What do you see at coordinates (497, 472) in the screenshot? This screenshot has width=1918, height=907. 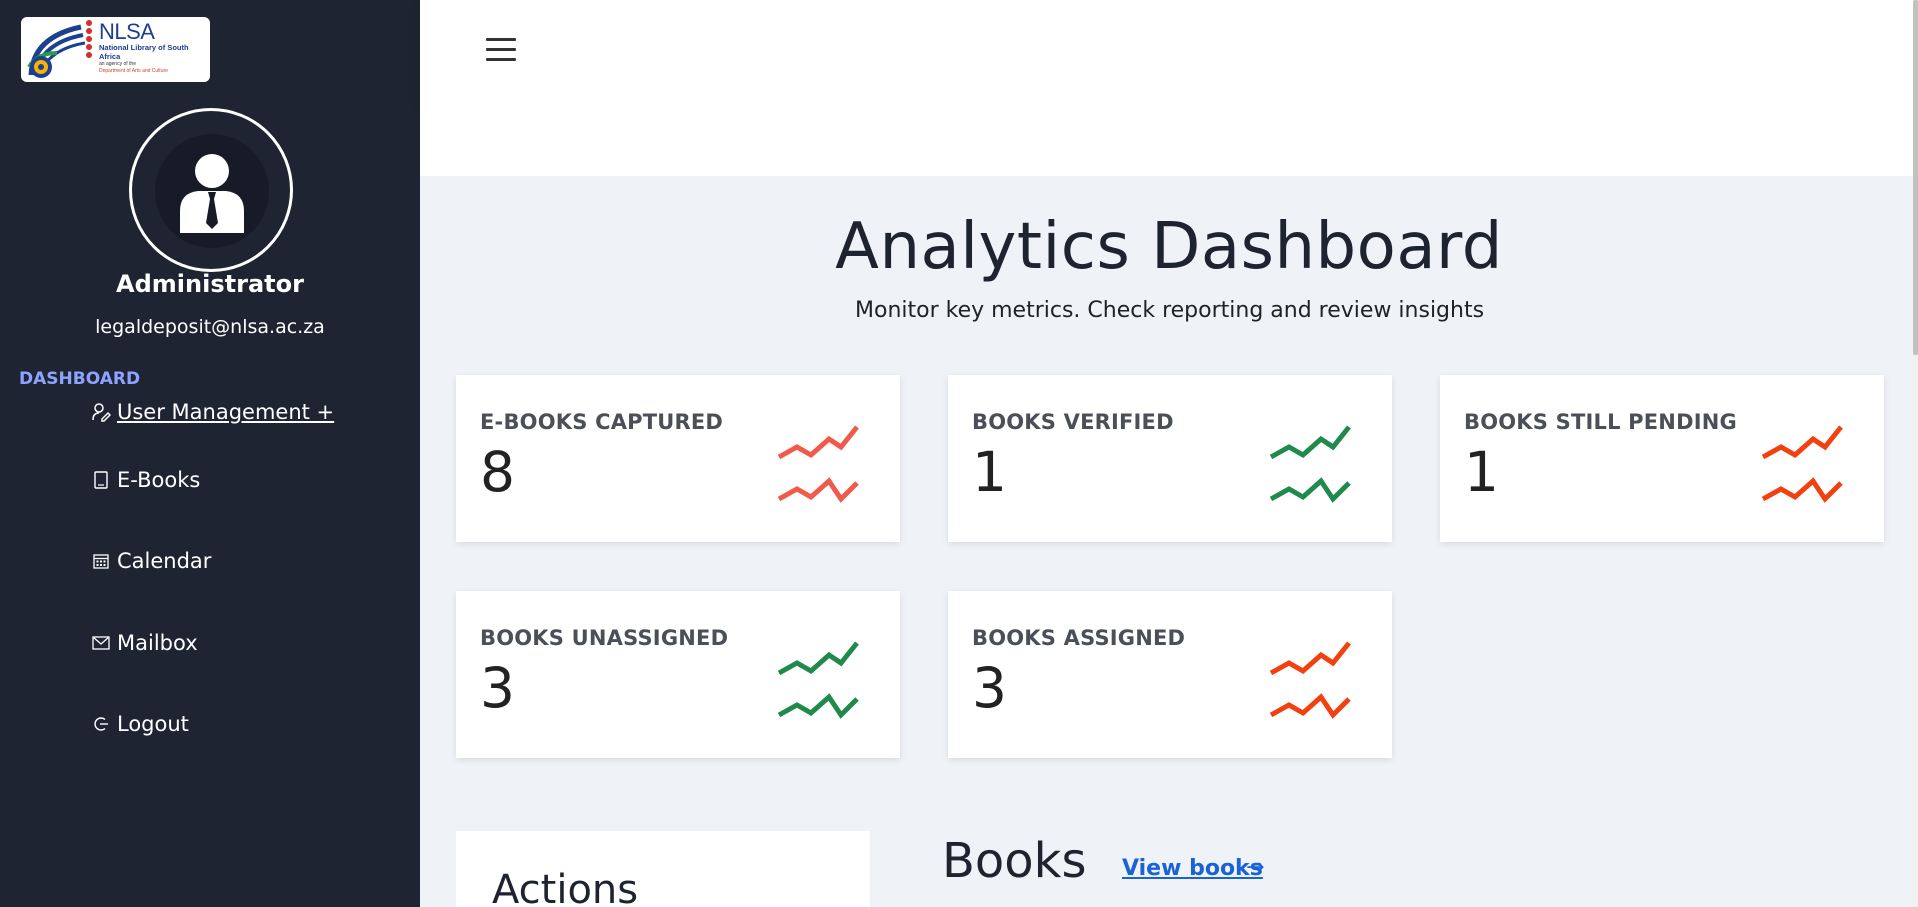 I see `stat-card-value: 8` at bounding box center [497, 472].